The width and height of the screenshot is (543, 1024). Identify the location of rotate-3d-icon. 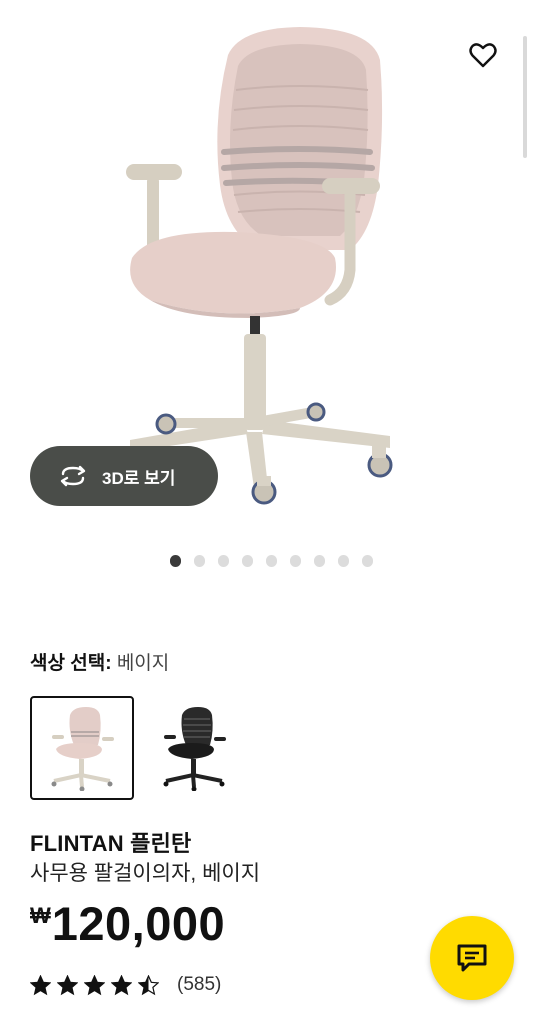
(73, 476).